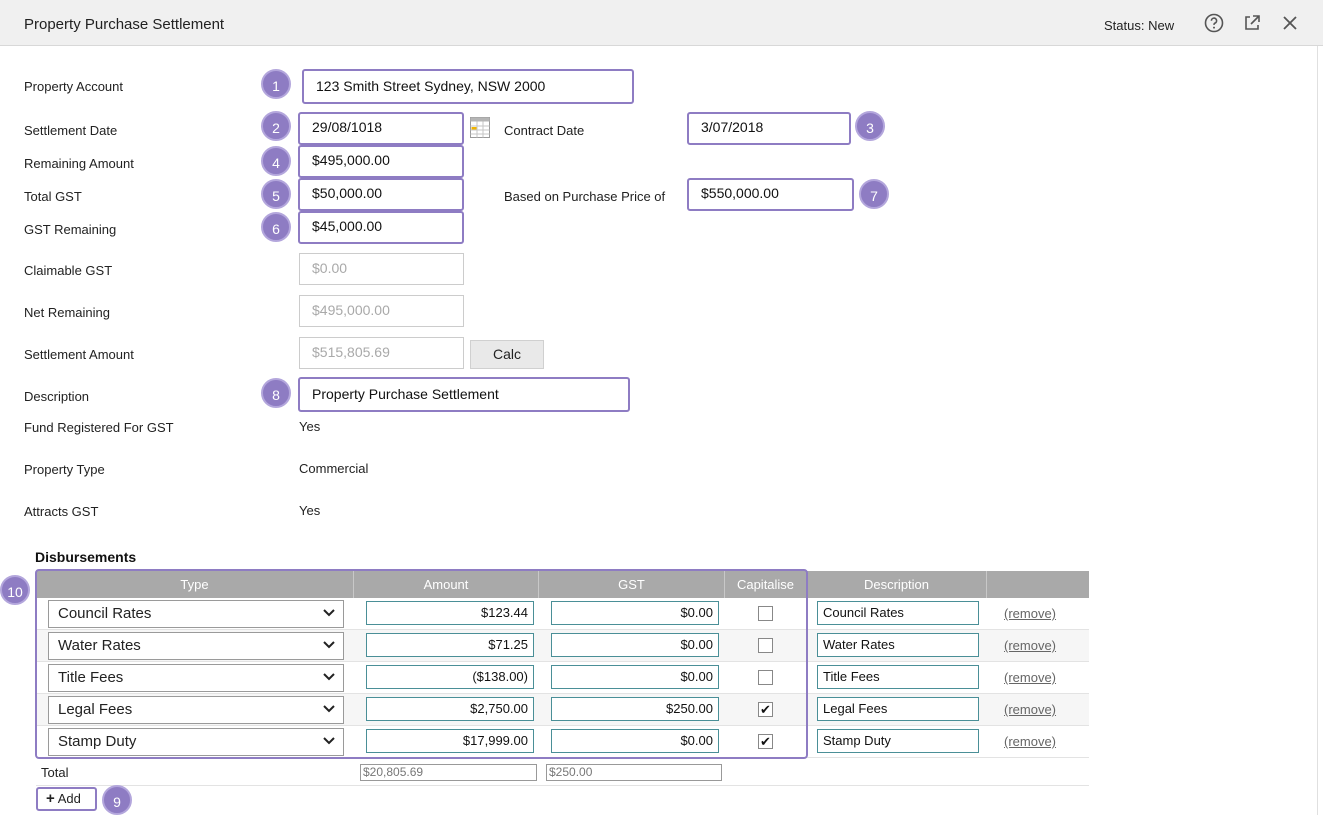 The height and width of the screenshot is (815, 1323). I want to click on callout-badge-3: 3, so click(870, 126).